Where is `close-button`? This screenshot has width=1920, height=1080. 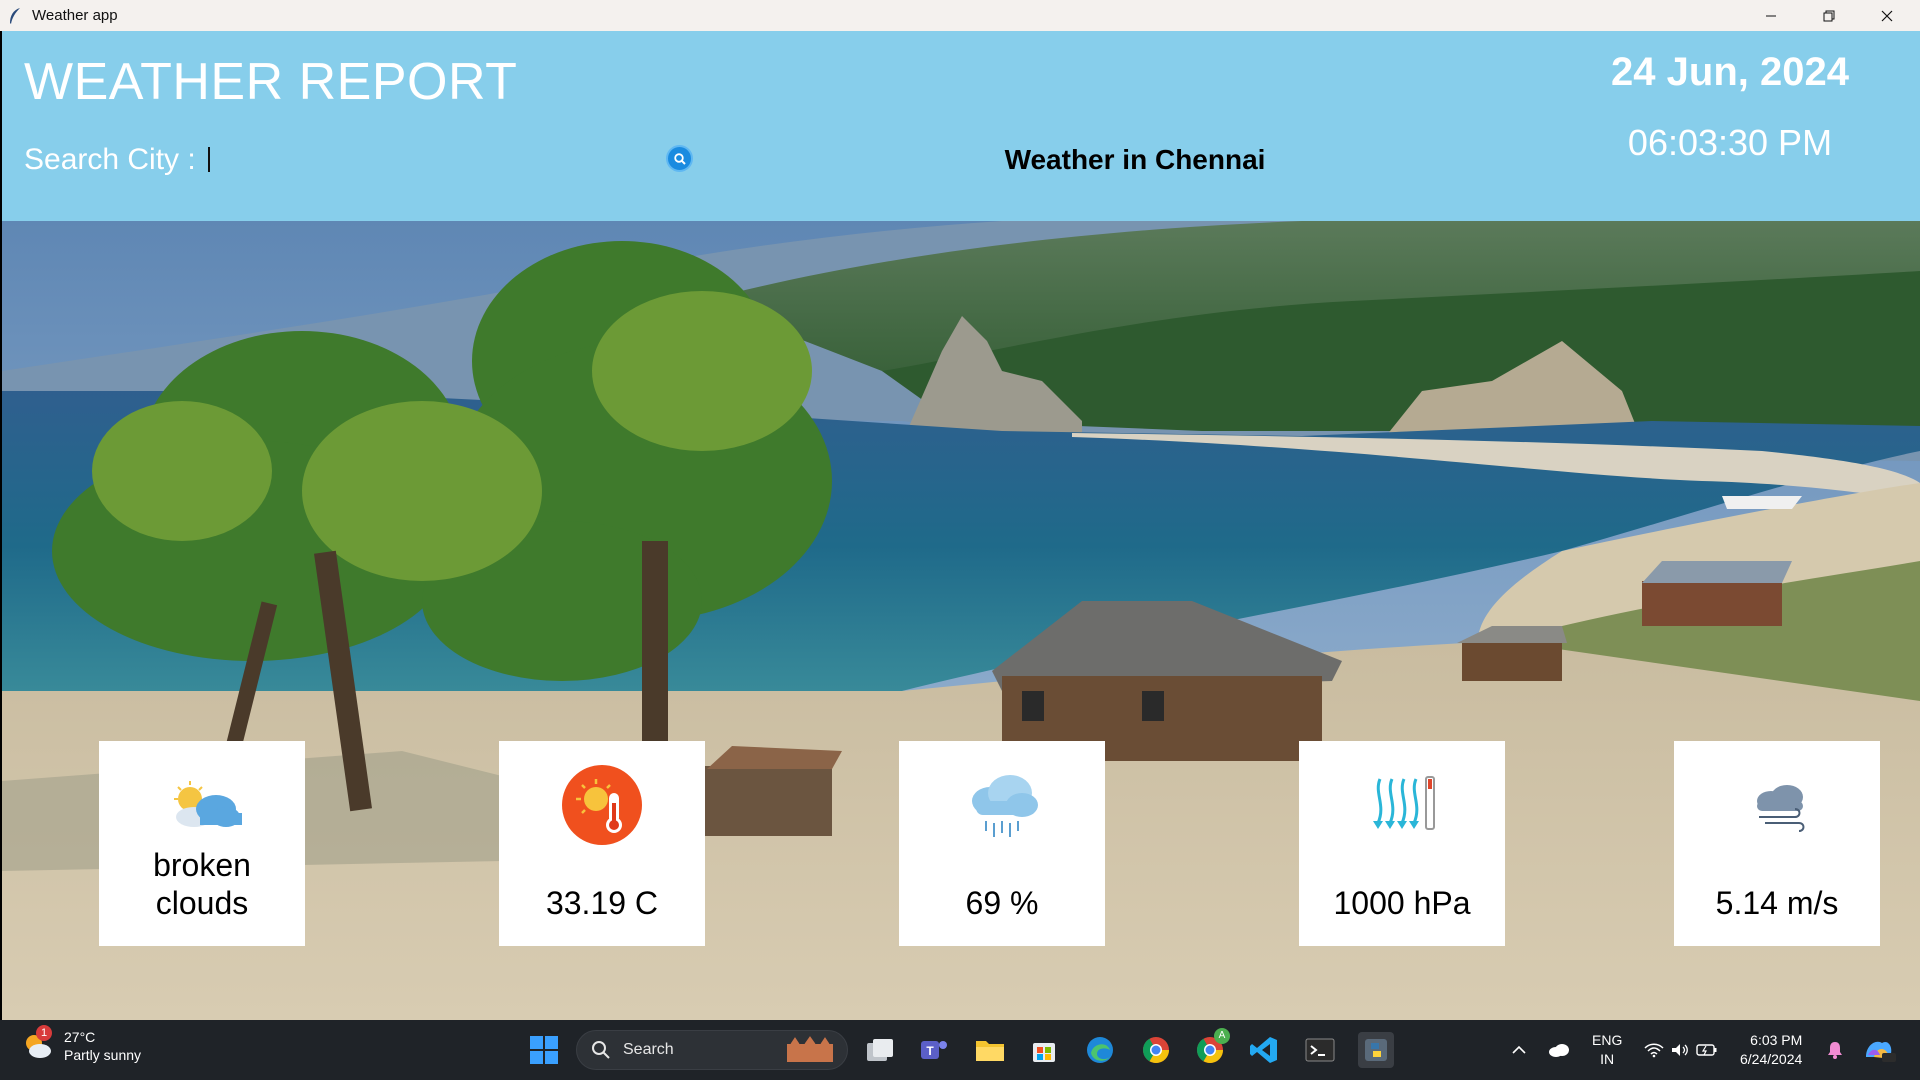 close-button is located at coordinates (1887, 15).